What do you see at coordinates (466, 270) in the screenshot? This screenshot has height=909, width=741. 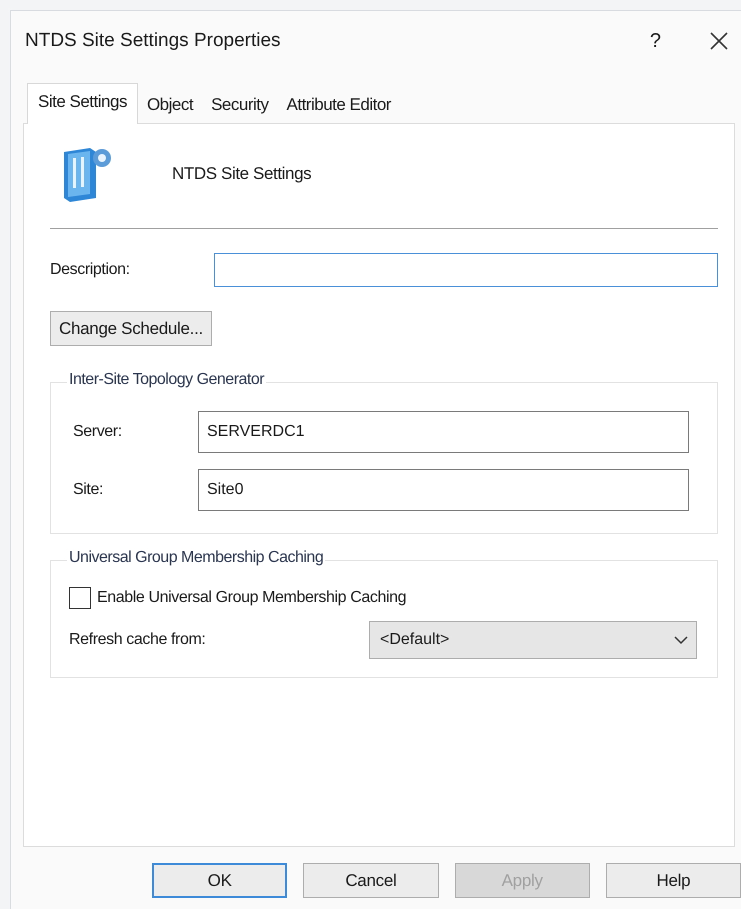 I see `description-field` at bounding box center [466, 270].